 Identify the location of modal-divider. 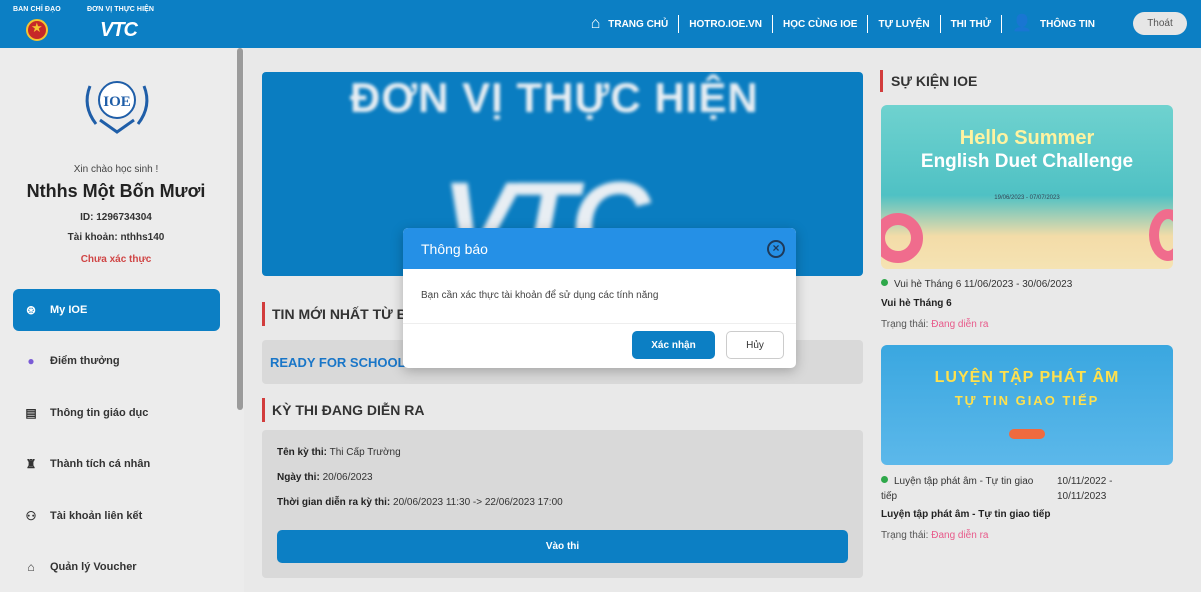
(599, 323).